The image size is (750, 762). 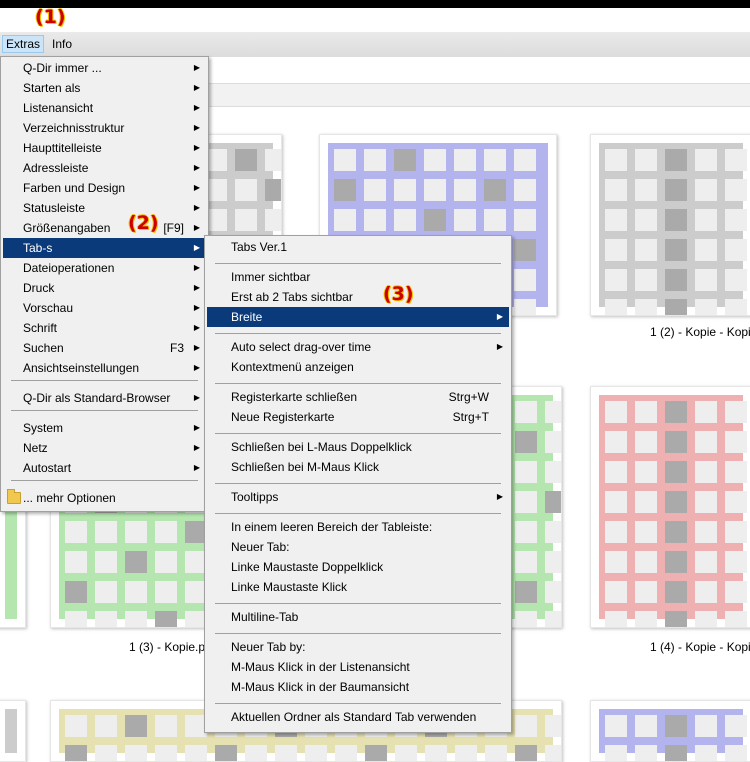 I want to click on menu-item-label: Farben und Design, so click(x=74, y=188).